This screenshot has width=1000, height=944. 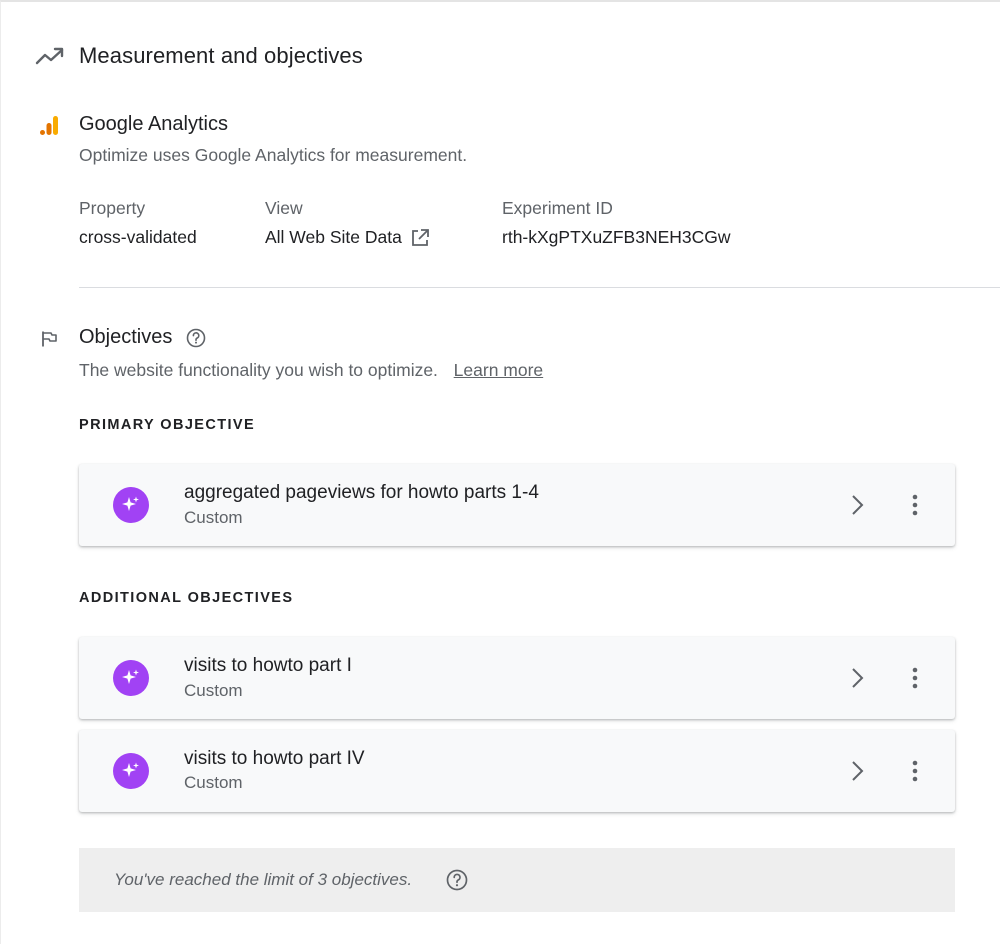 What do you see at coordinates (221, 55) in the screenshot?
I see `section-title: Measurement and objectives` at bounding box center [221, 55].